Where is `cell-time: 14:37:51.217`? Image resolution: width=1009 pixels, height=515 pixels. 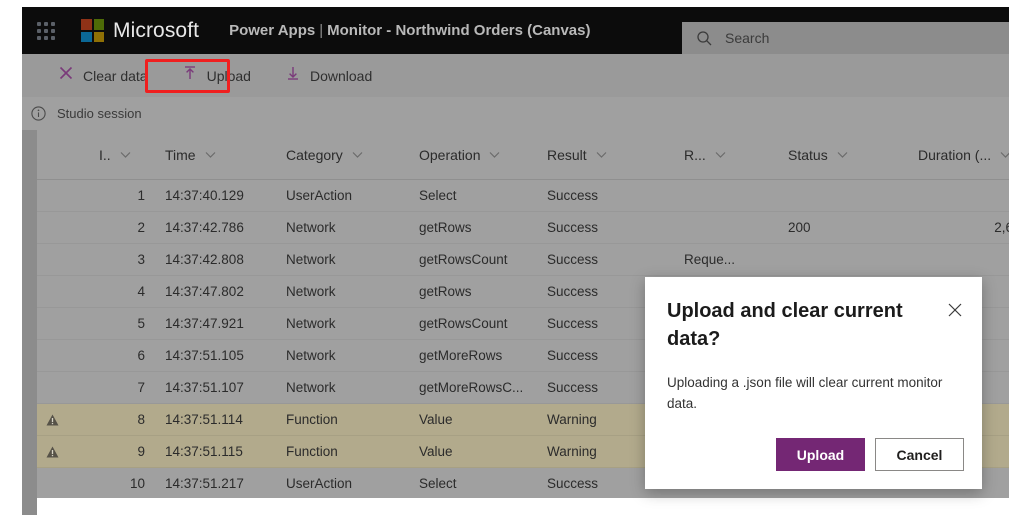
cell-time: 14:37:51.217 is located at coordinates (204, 483).